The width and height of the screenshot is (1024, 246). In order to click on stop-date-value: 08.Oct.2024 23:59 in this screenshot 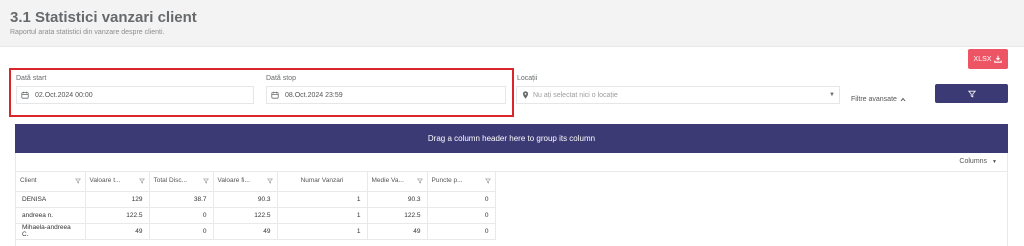, I will do `click(314, 95)`.